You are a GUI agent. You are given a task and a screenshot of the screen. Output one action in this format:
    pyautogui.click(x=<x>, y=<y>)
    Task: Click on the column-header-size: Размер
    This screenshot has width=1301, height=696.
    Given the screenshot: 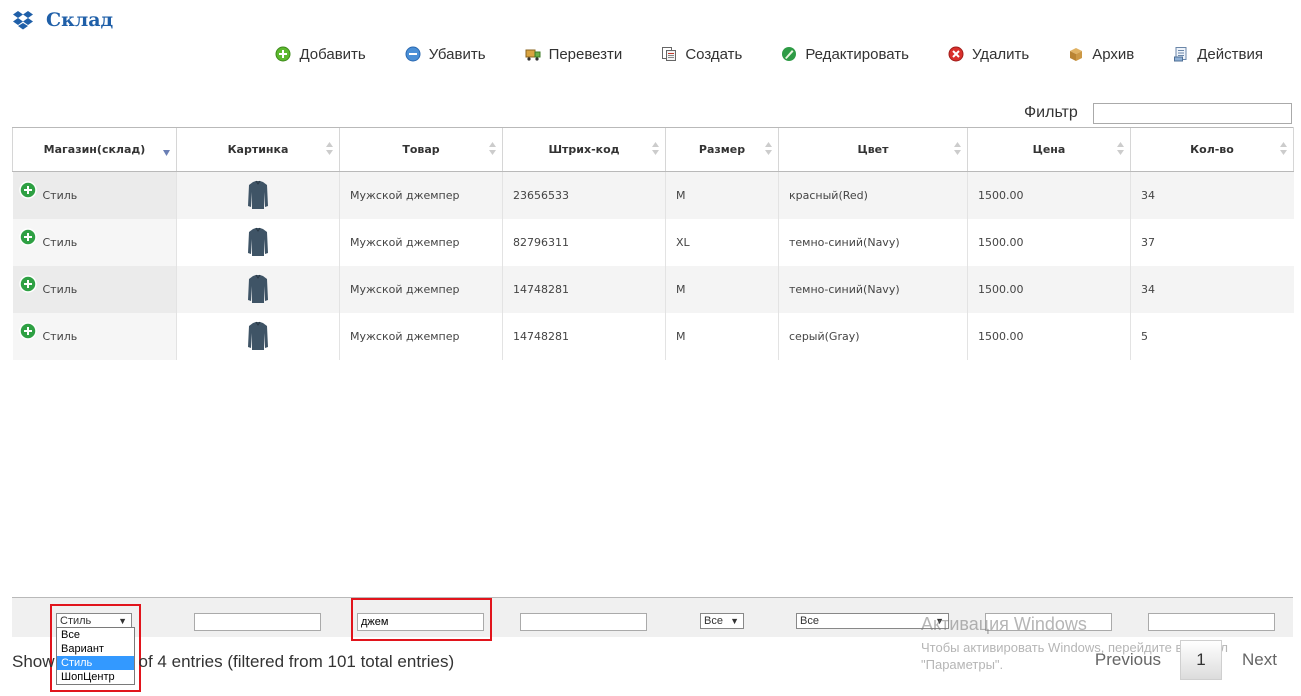 What is the action you would take?
    pyautogui.click(x=722, y=149)
    